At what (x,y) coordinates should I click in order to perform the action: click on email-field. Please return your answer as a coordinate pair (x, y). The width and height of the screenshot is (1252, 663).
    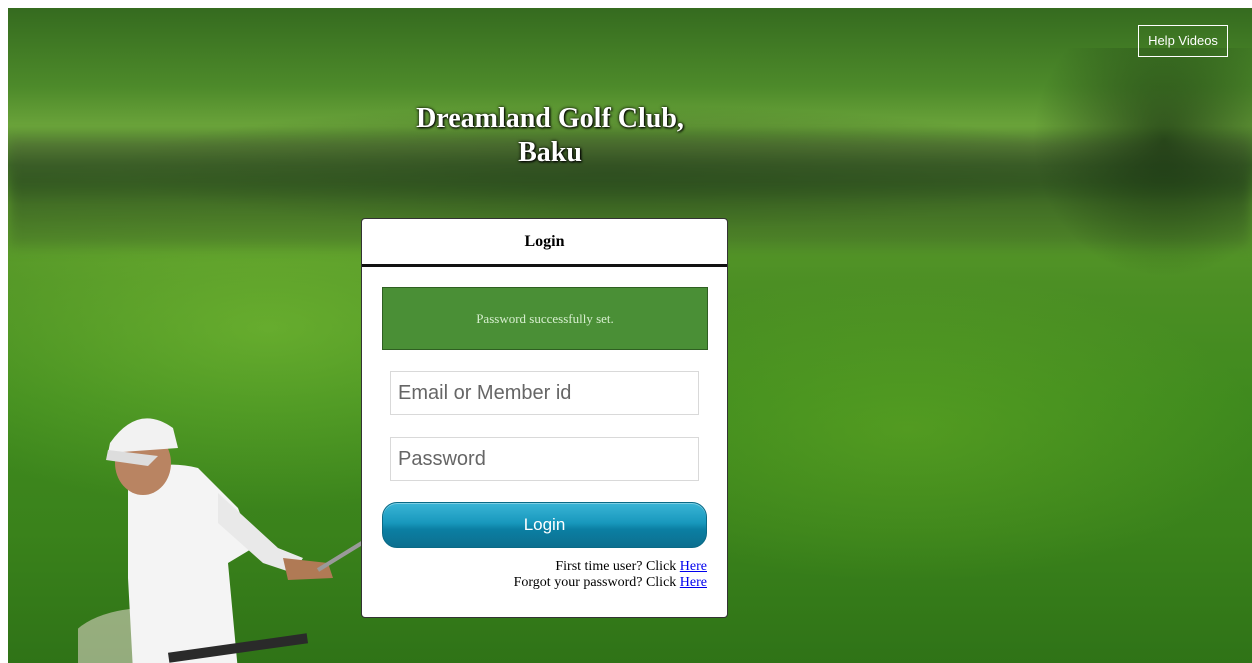
    Looking at the image, I should click on (544, 393).